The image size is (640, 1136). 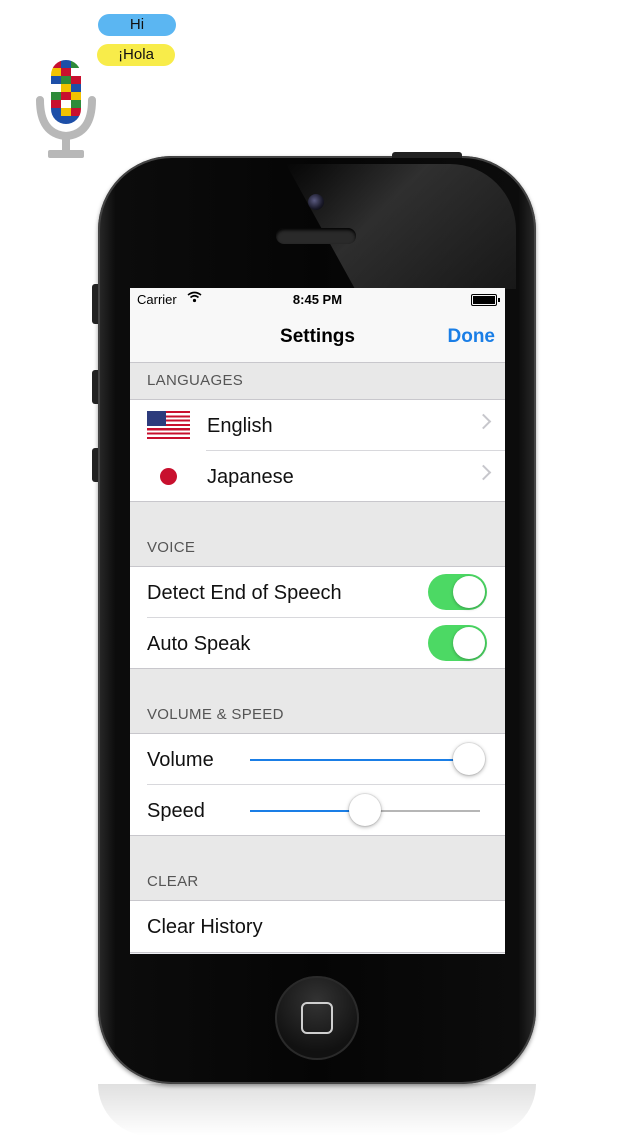 I want to click on battery-icon, so click(x=485, y=300).